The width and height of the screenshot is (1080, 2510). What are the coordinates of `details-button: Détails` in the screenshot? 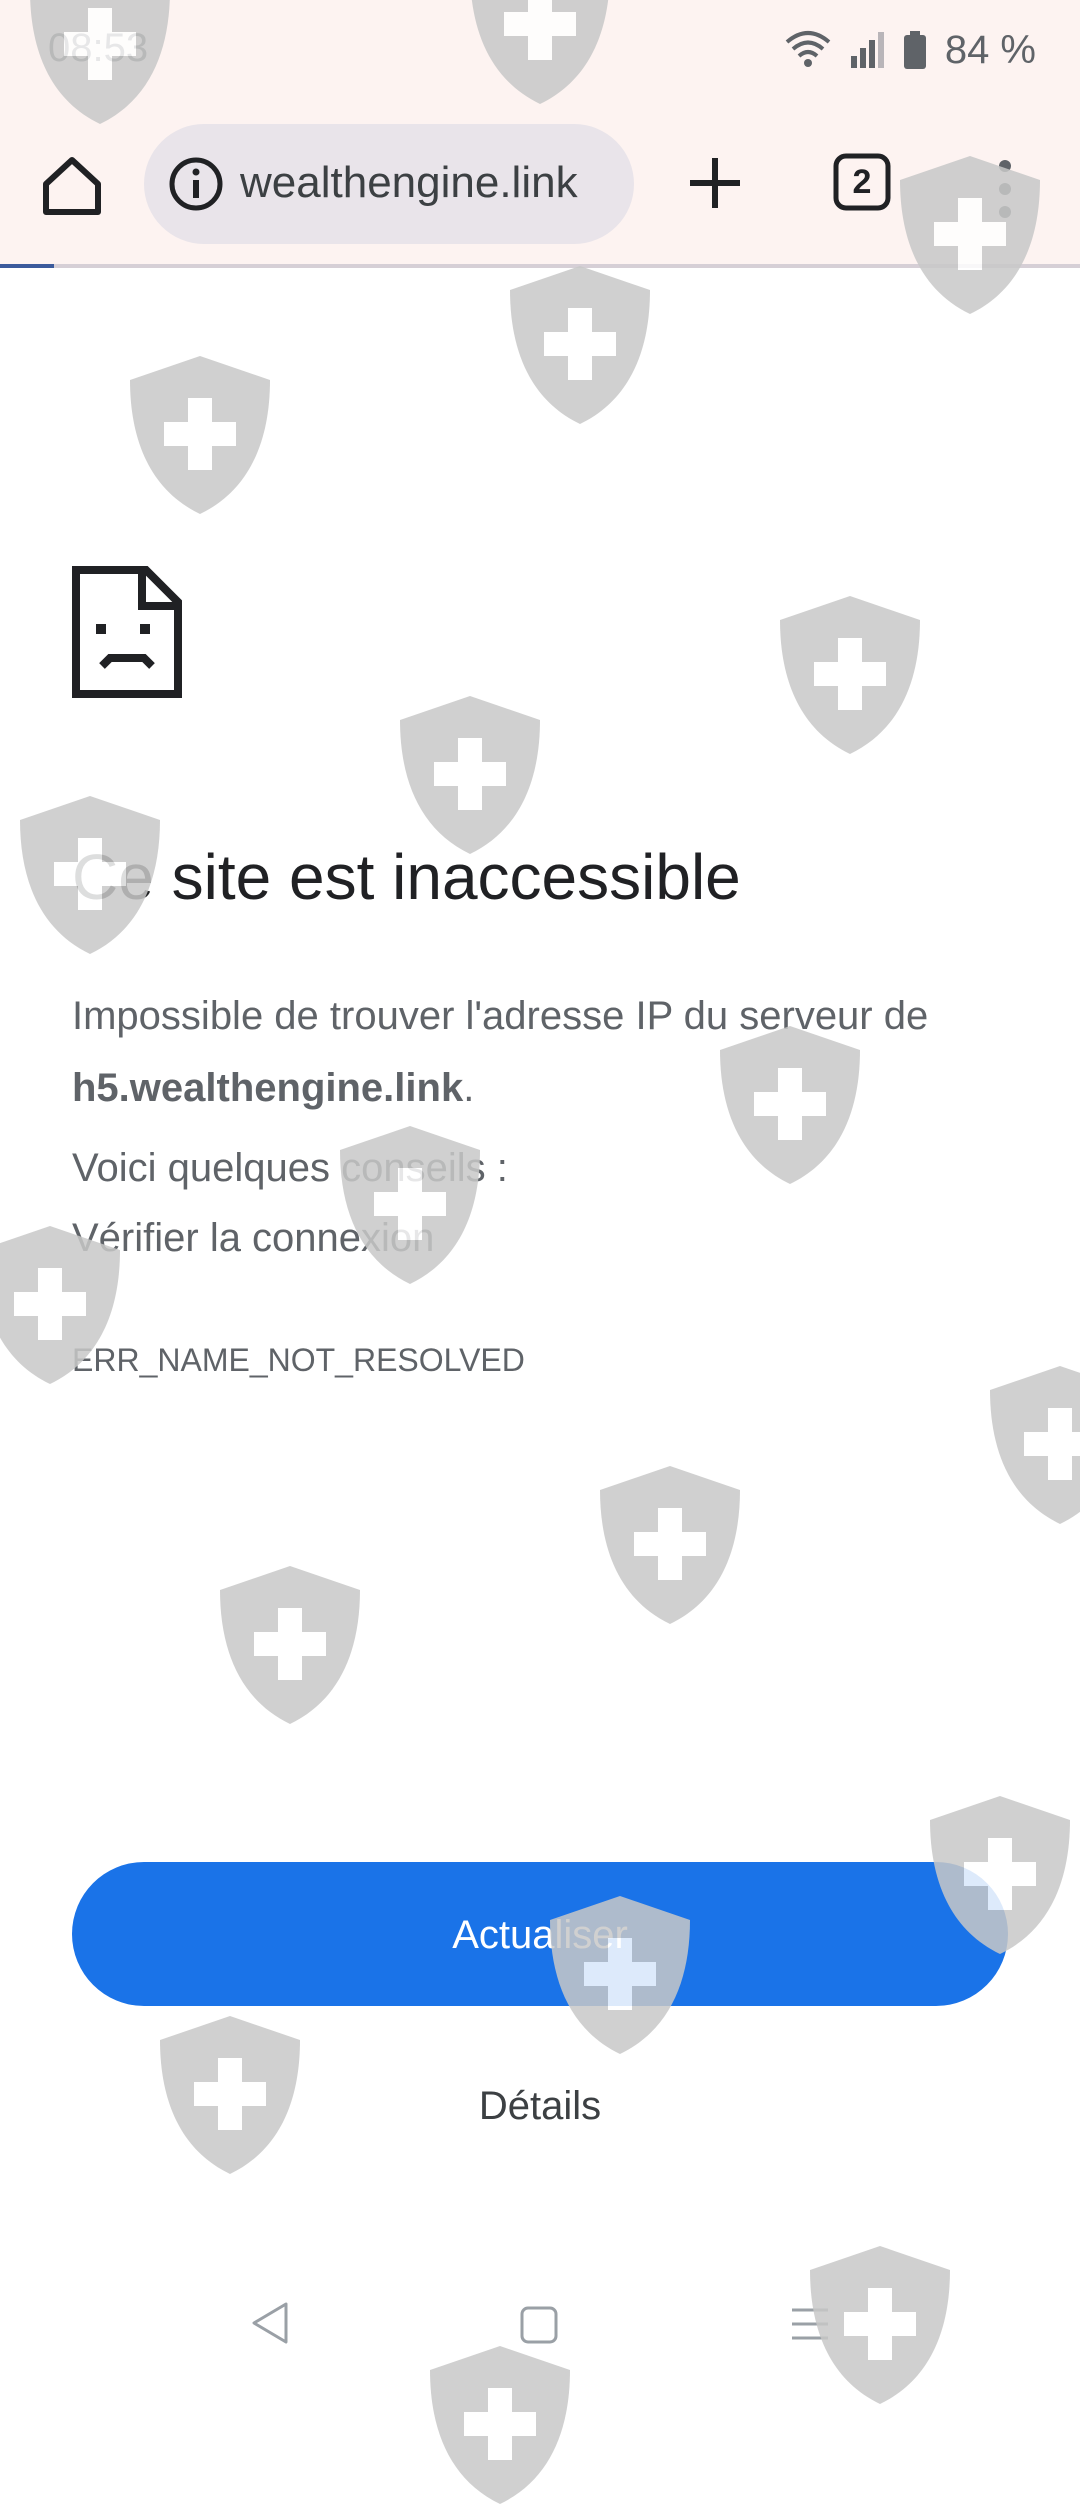 It's located at (540, 2114).